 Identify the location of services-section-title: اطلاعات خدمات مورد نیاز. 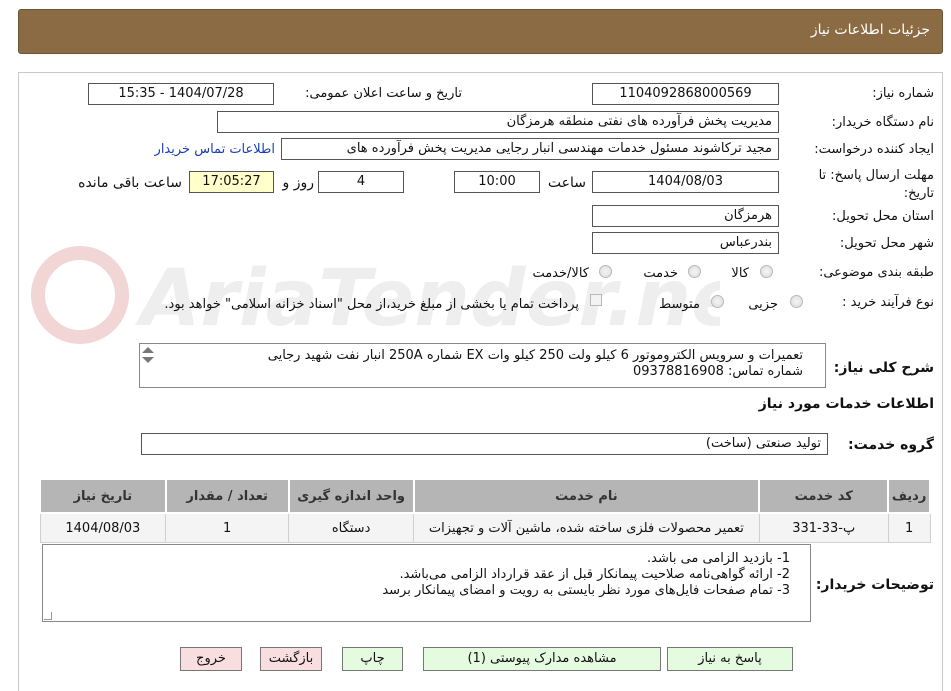
(846, 404).